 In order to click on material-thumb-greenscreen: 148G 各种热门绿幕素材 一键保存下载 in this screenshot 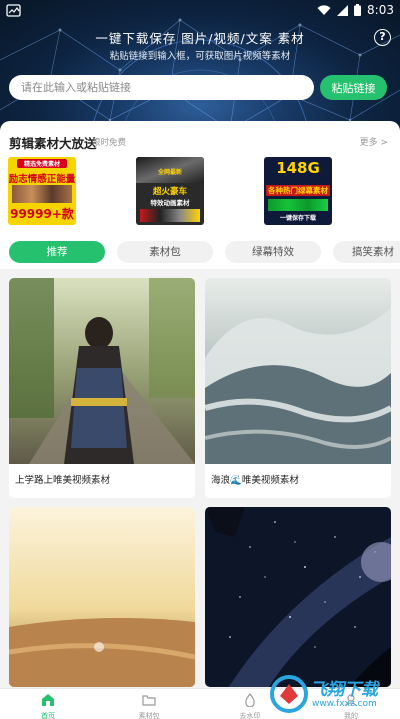, I will do `click(298, 191)`.